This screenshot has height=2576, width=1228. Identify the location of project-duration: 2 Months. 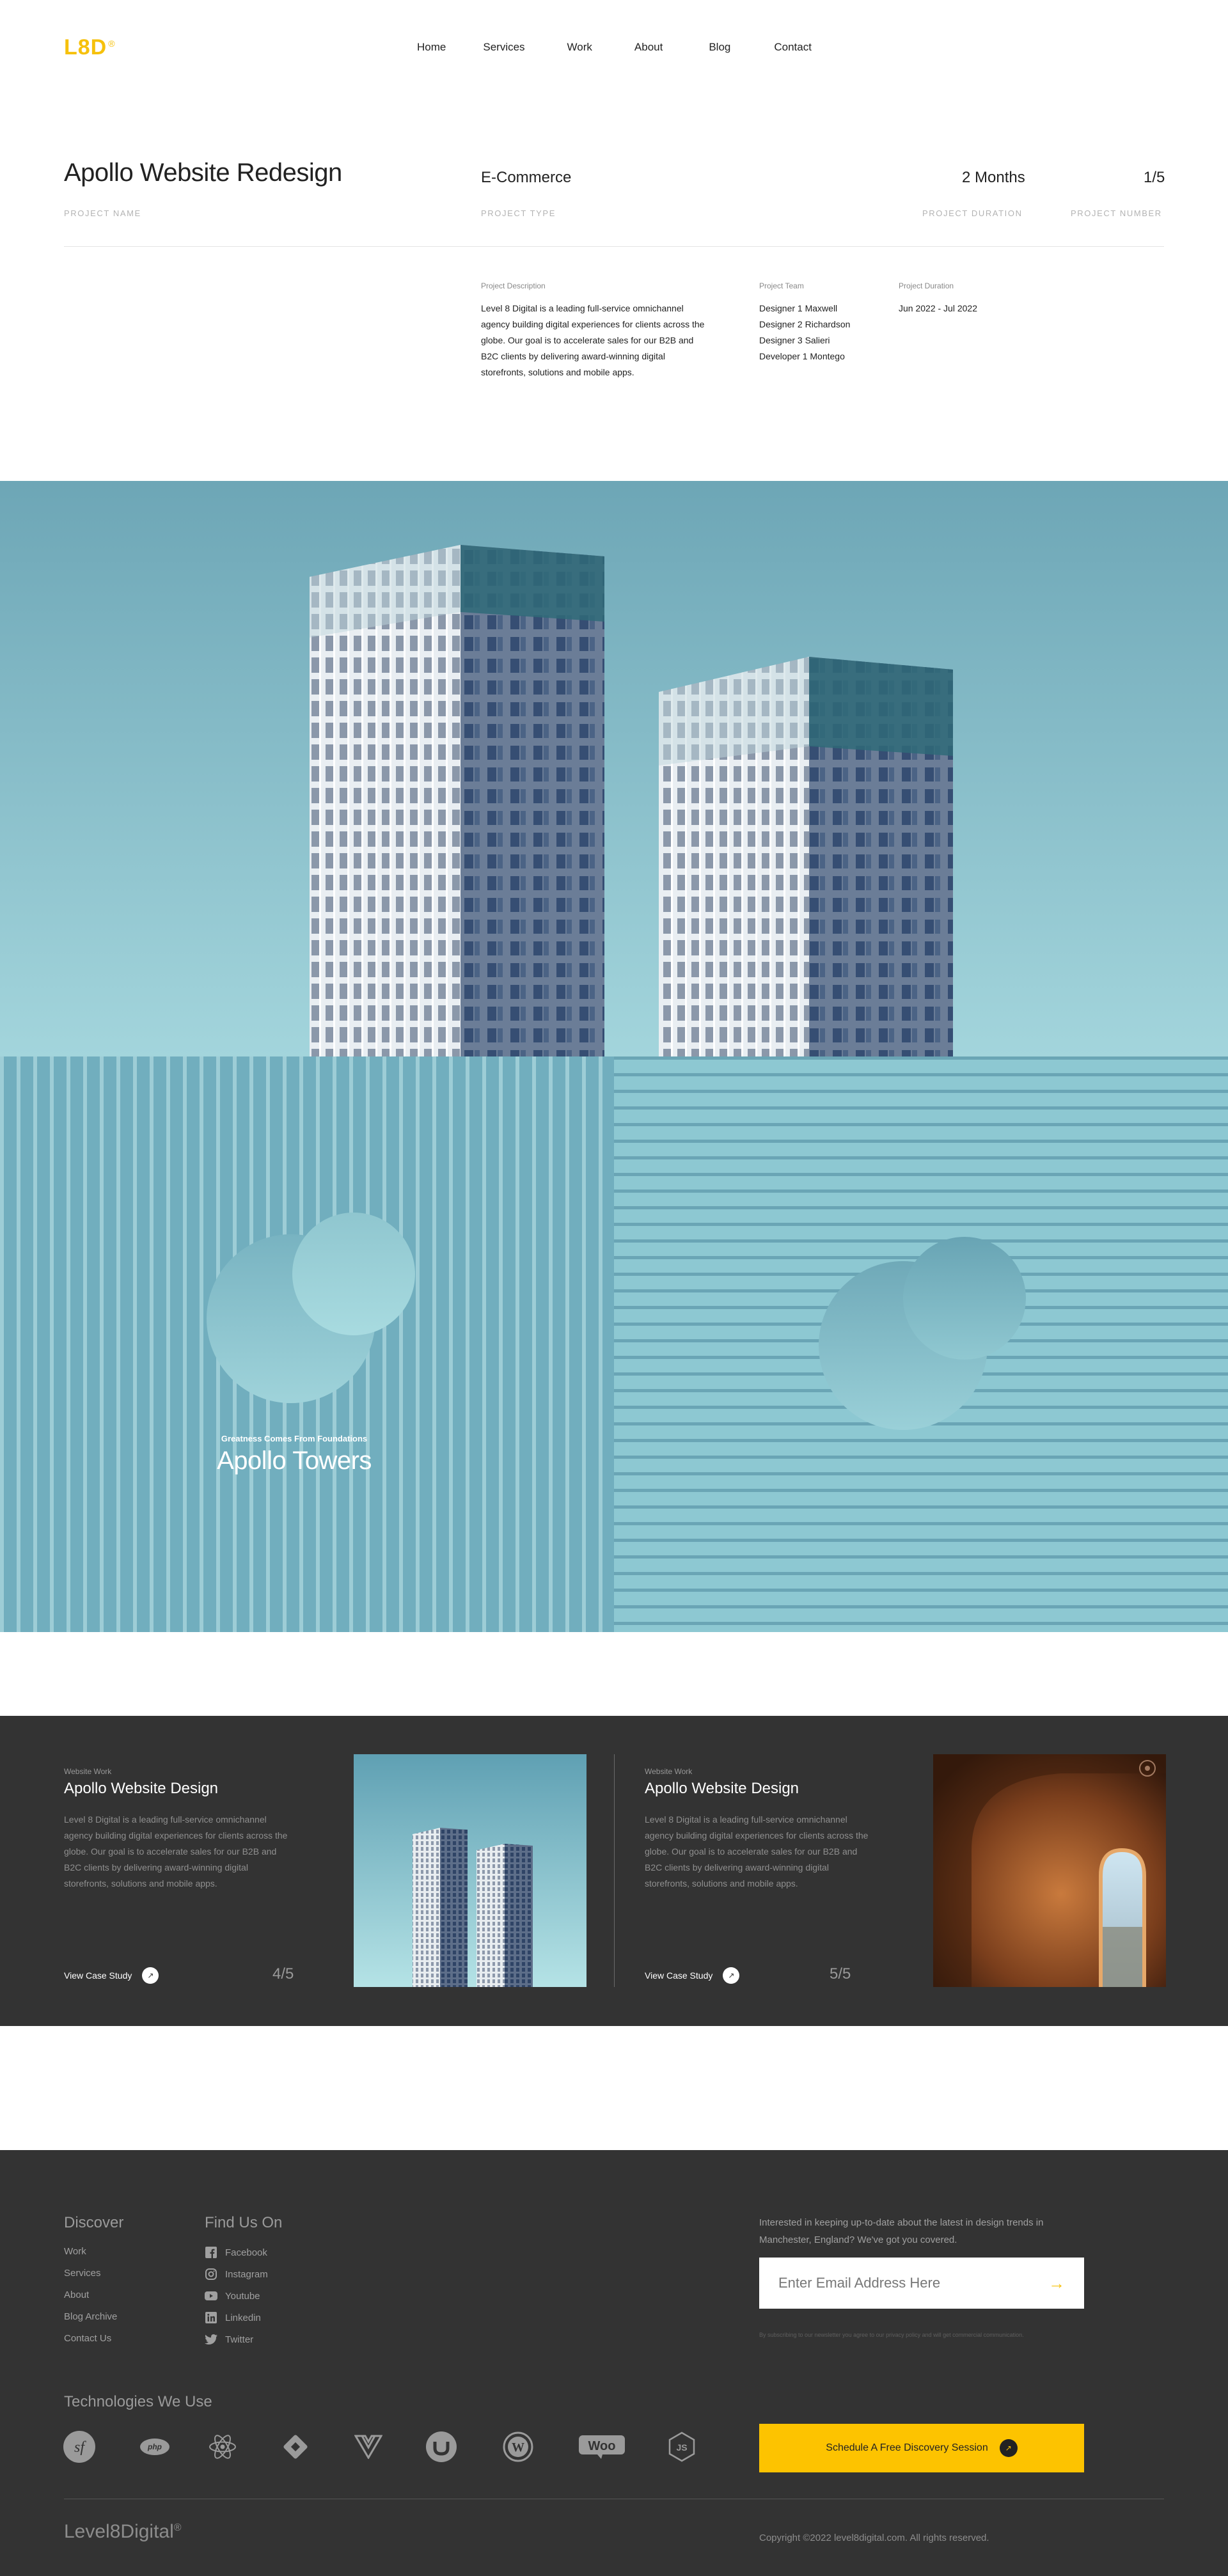
(993, 177).